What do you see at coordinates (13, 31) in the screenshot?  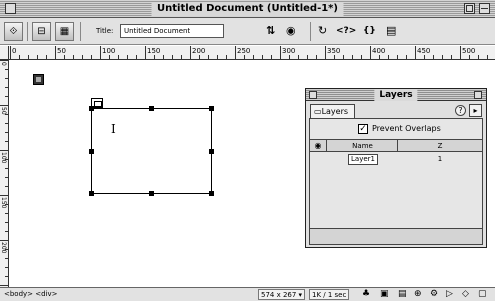 I see `code-view-icon: ⟐` at bounding box center [13, 31].